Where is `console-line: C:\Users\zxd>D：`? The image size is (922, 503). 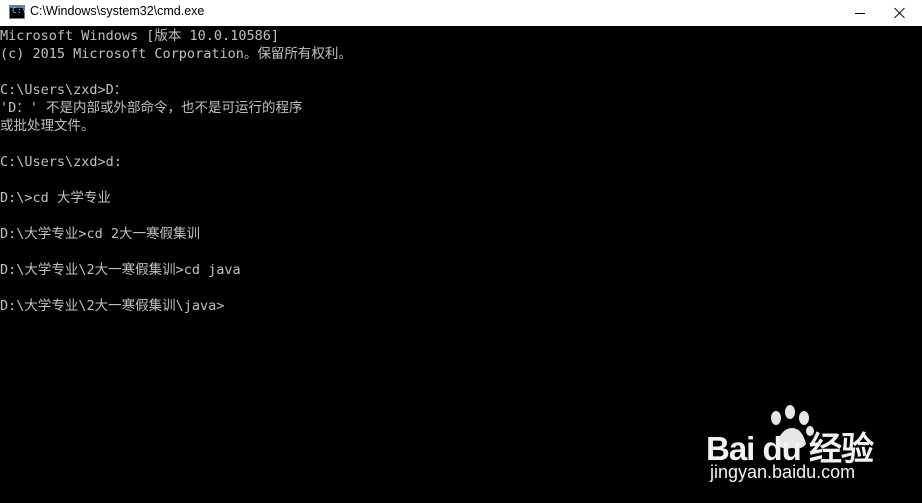 console-line: C:\Users\zxd>D： is located at coordinates (64, 90).